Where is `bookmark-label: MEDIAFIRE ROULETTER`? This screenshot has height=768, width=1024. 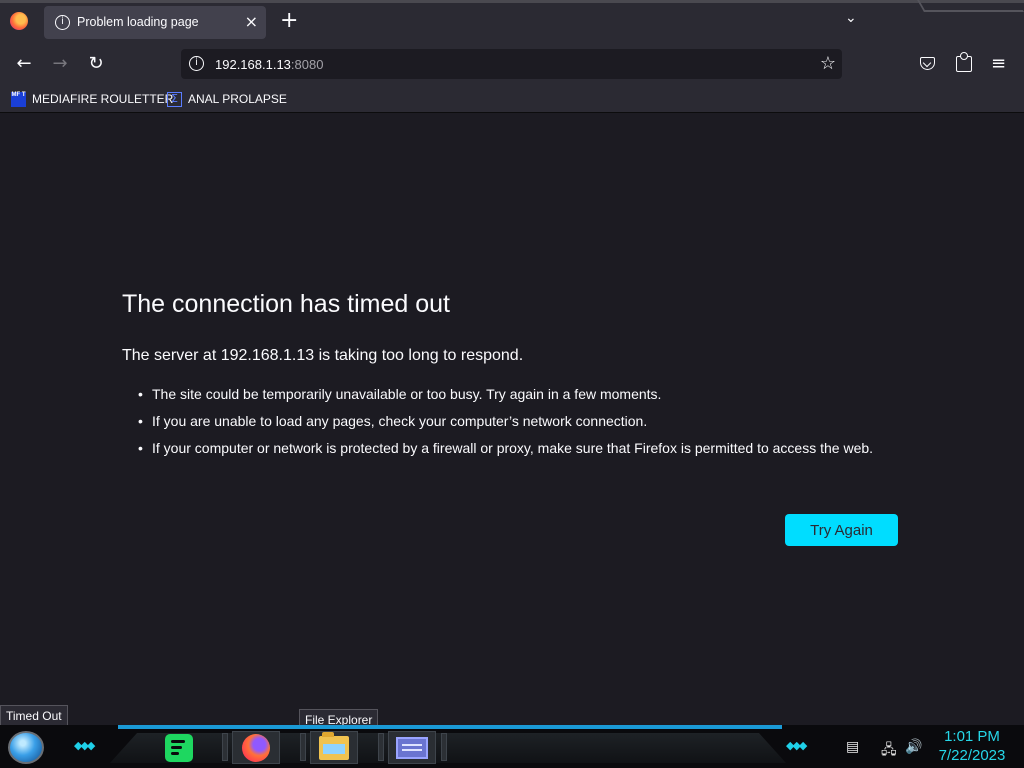 bookmark-label: MEDIAFIRE ROULETTER is located at coordinates (103, 99).